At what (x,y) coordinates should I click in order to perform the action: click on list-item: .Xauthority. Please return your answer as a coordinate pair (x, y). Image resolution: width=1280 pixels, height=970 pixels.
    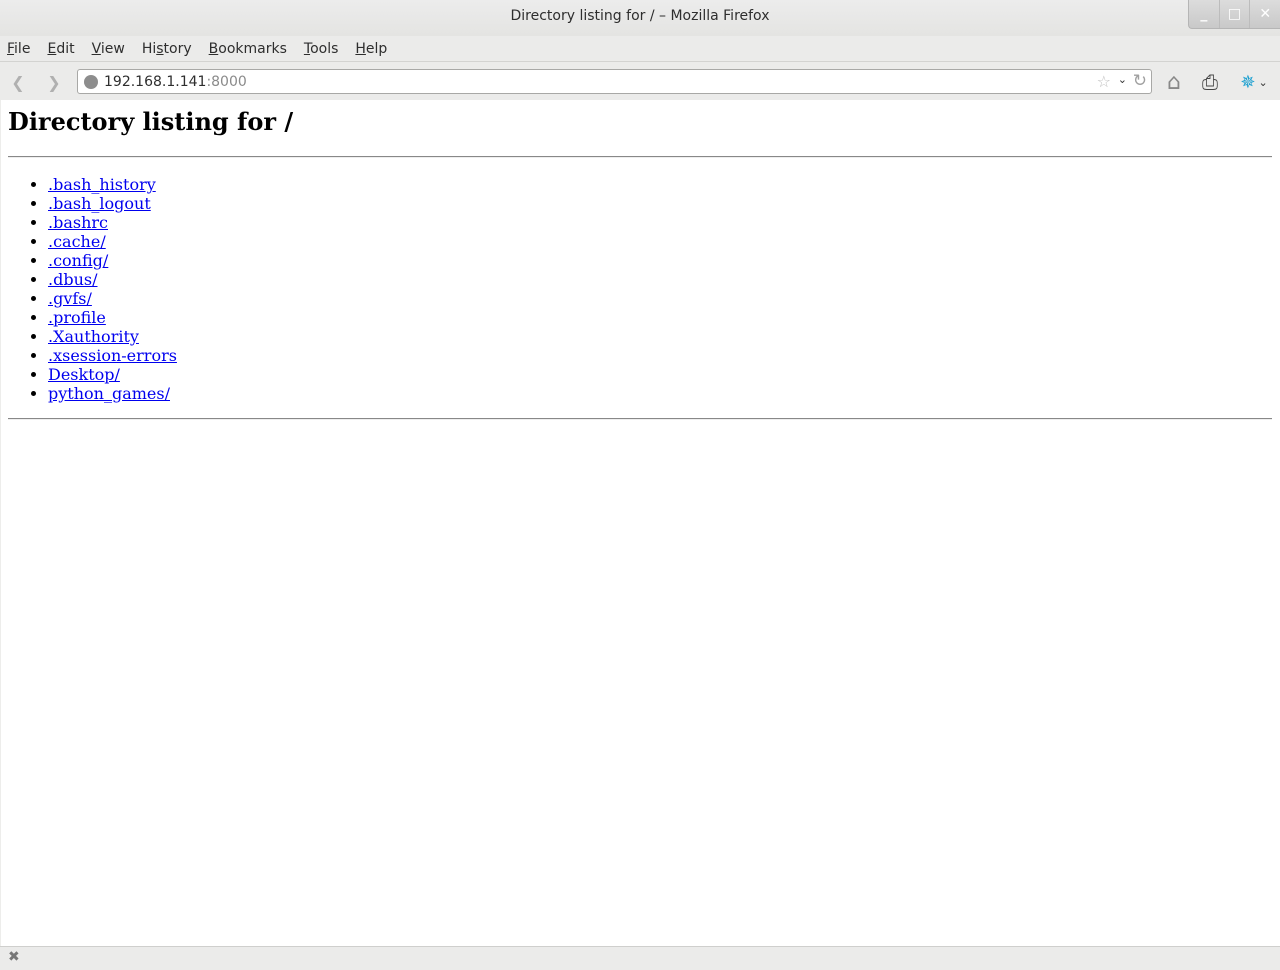
    Looking at the image, I should click on (112, 336).